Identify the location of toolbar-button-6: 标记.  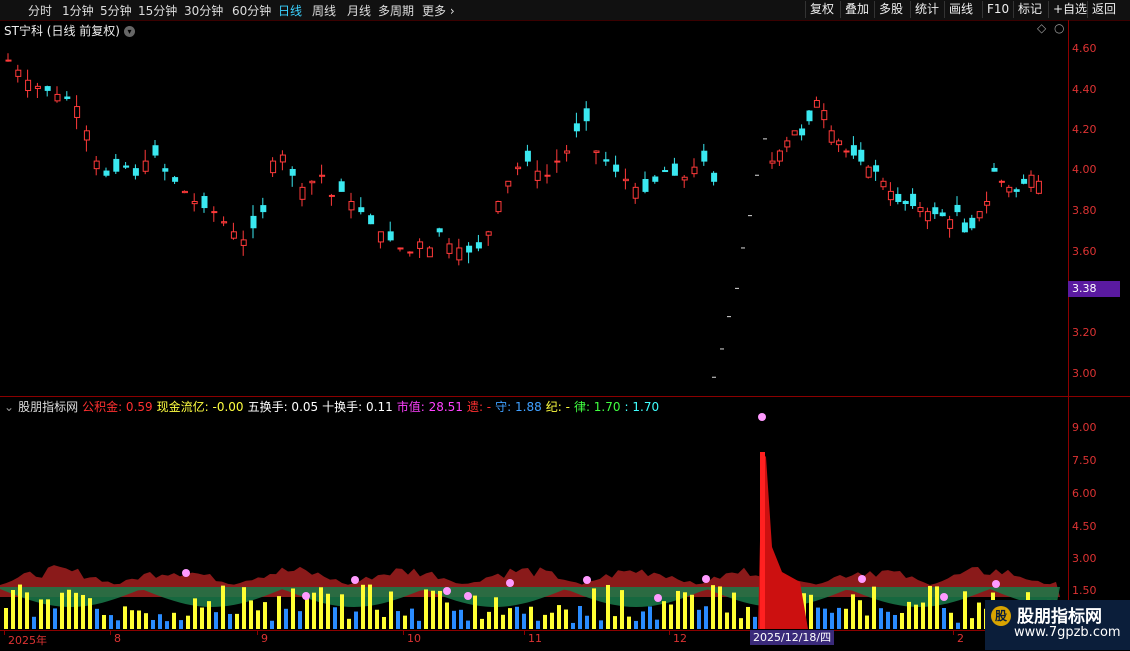
(1029, 9).